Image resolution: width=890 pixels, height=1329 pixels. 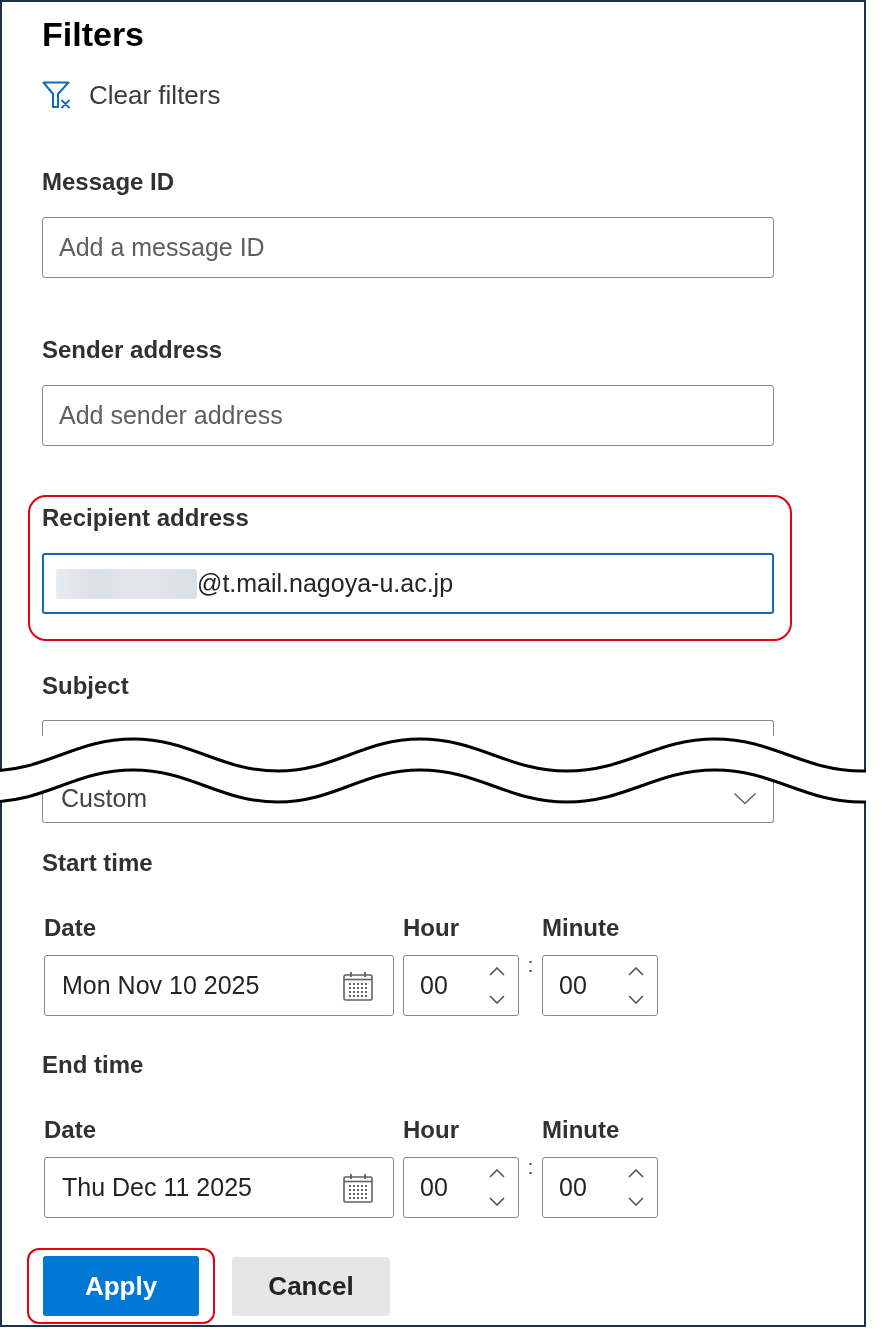 What do you see at coordinates (408, 247) in the screenshot?
I see `text-input: Add a message ID` at bounding box center [408, 247].